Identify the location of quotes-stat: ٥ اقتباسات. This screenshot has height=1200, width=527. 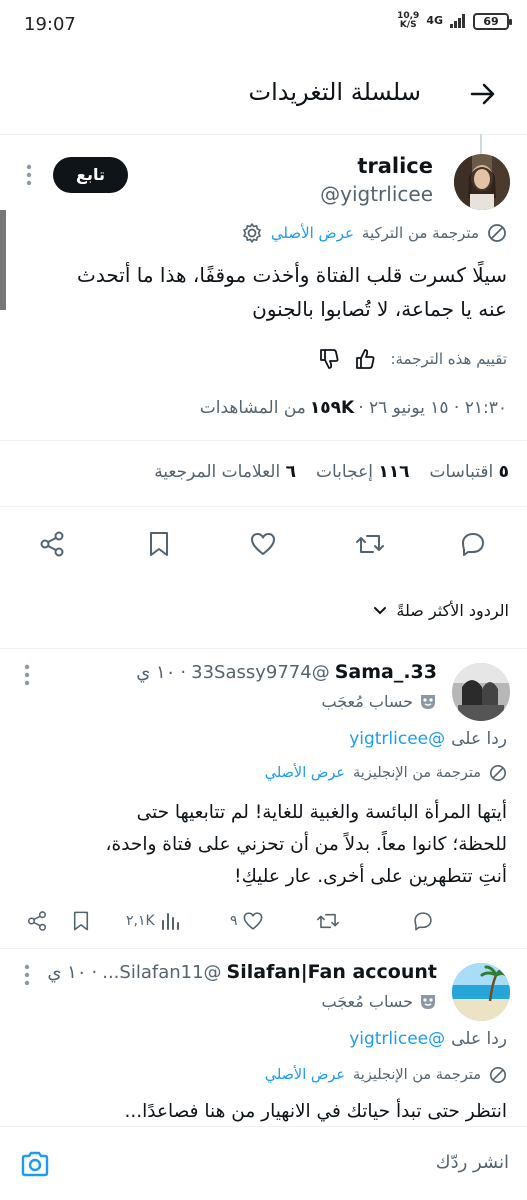
(469, 472).